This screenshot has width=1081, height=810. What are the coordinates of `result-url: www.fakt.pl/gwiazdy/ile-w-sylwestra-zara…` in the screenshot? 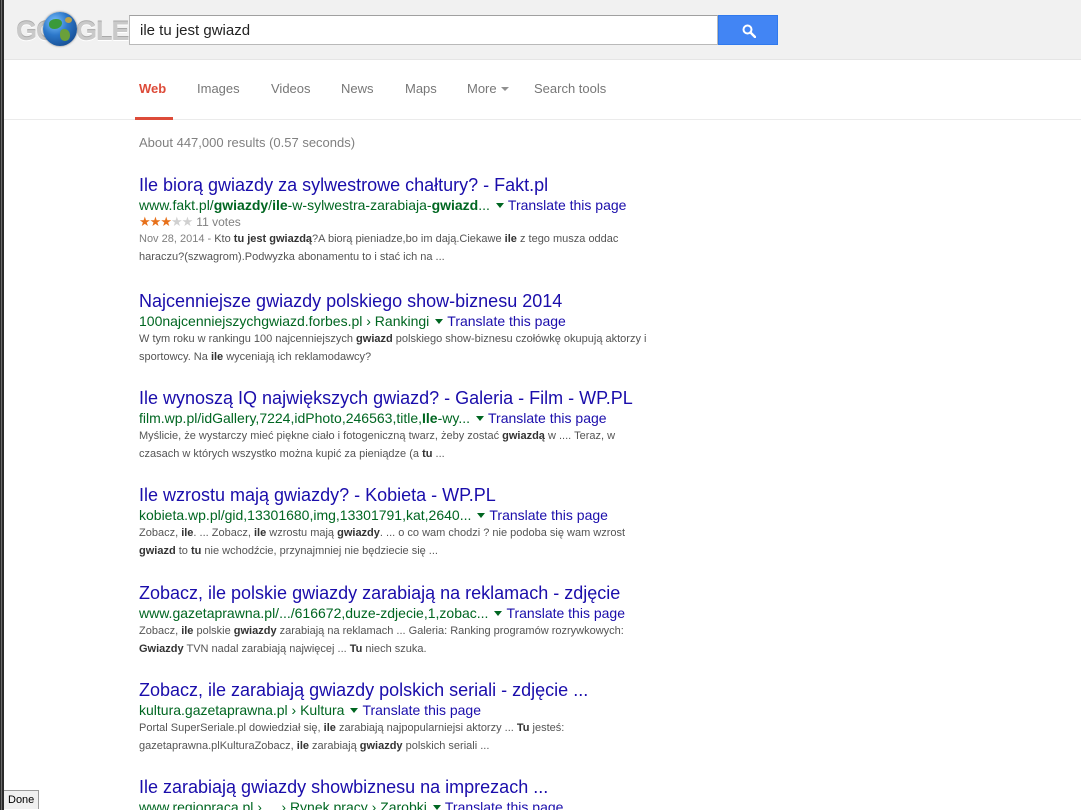 It's located at (314, 205).